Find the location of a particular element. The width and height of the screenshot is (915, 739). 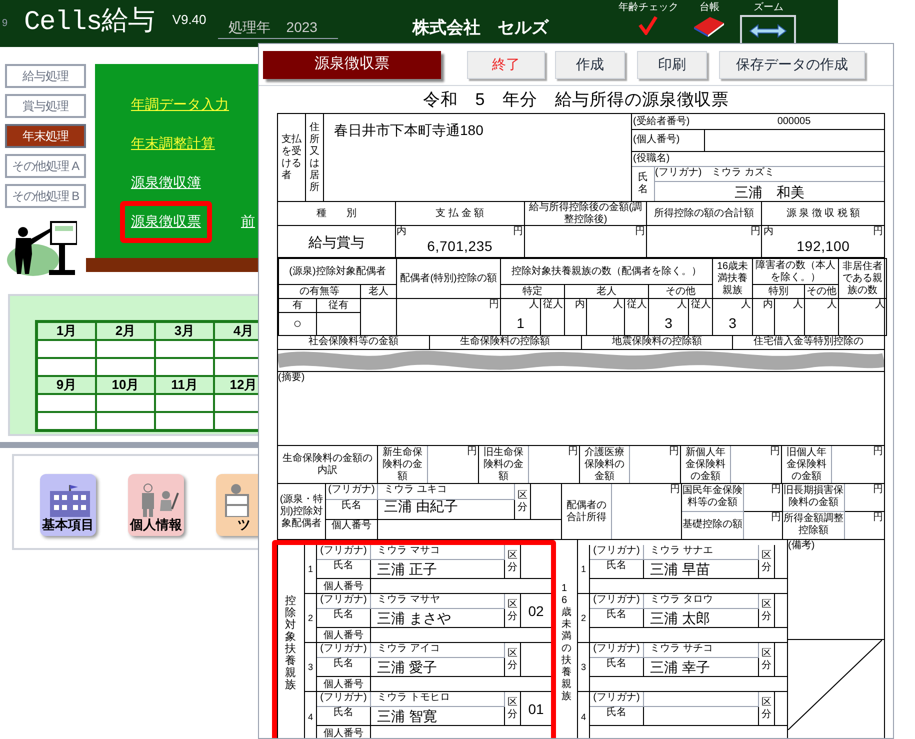

form-label: 地震保険料の控除額 is located at coordinates (657, 342).